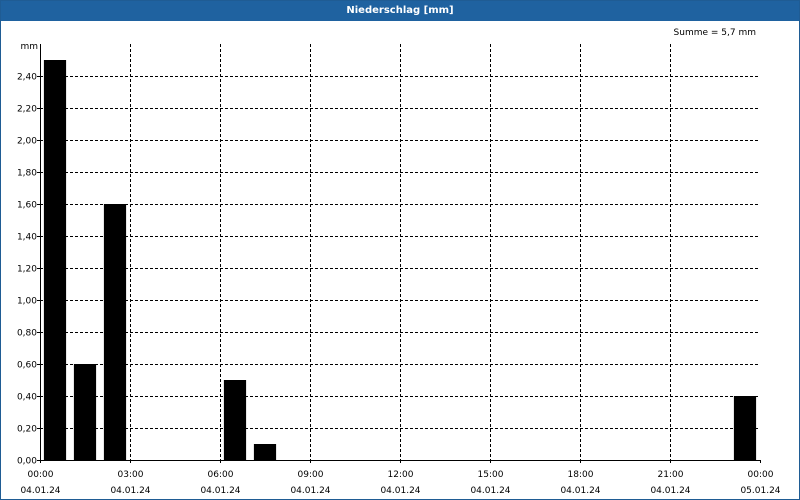 Image resolution: width=800 pixels, height=500 pixels. What do you see at coordinates (401, 475) in the screenshot?
I see `x-tick-time: 12:00` at bounding box center [401, 475].